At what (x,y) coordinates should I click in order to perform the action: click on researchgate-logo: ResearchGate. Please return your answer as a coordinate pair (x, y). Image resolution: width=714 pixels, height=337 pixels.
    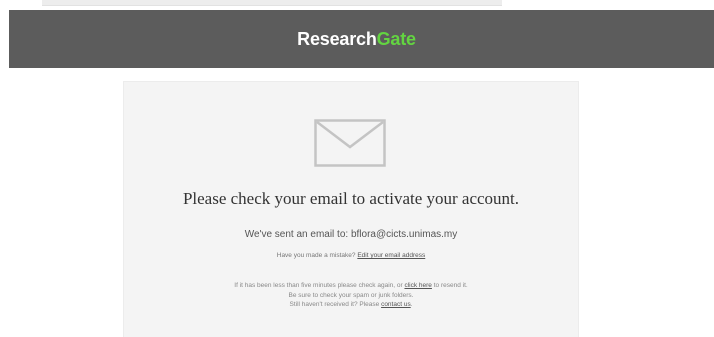
    Looking at the image, I should click on (356, 39).